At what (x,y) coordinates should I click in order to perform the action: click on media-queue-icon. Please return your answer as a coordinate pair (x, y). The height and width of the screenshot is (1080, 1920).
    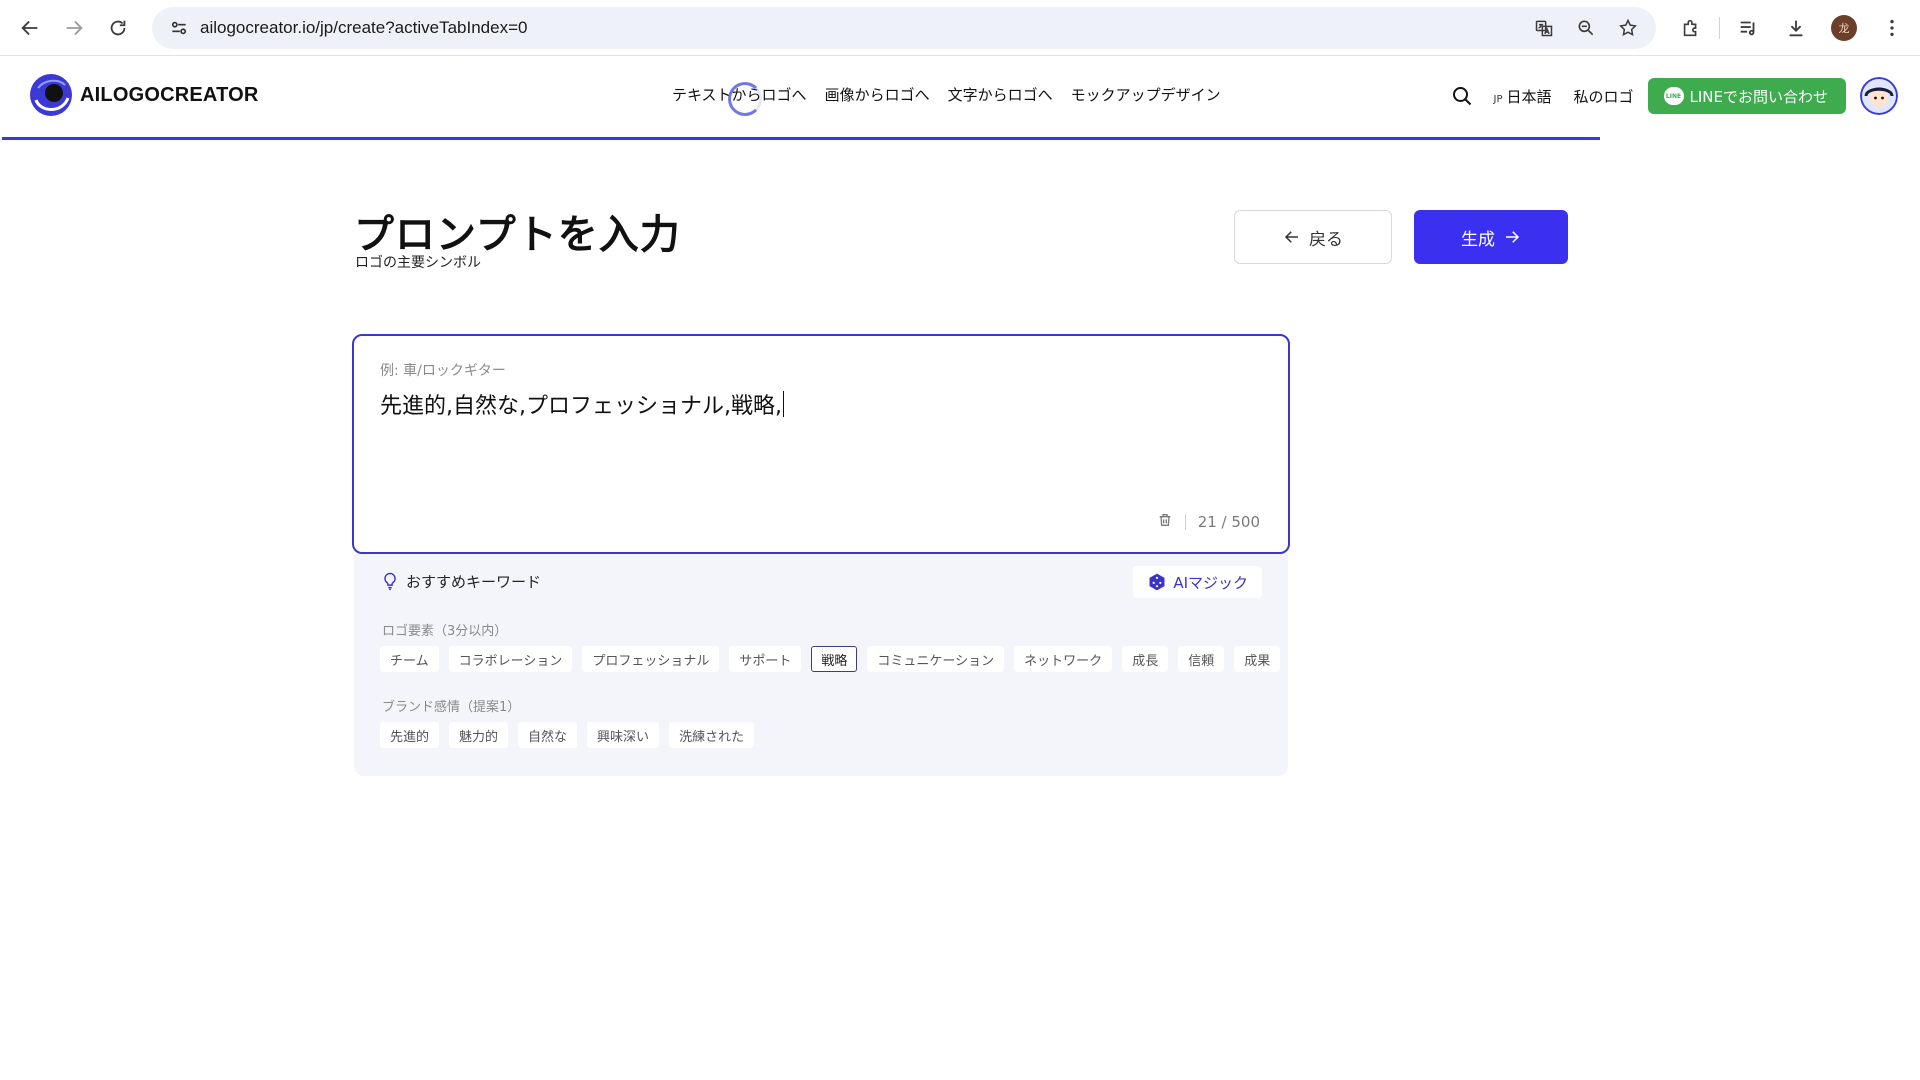
    Looking at the image, I should click on (1748, 28).